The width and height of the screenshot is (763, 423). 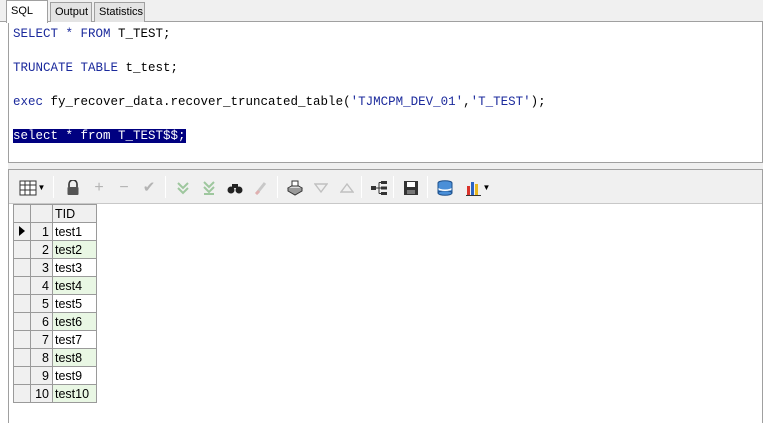 I want to click on tab-sql: SQL, so click(x=27, y=11).